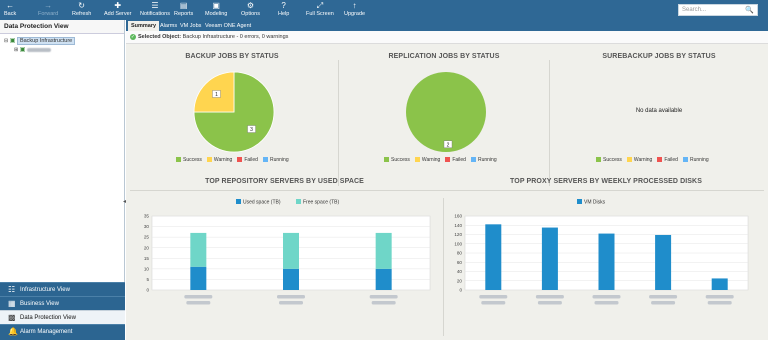 The image size is (768, 340). Describe the element at coordinates (458, 225) in the screenshot. I see `y-tick-label: 140` at that location.